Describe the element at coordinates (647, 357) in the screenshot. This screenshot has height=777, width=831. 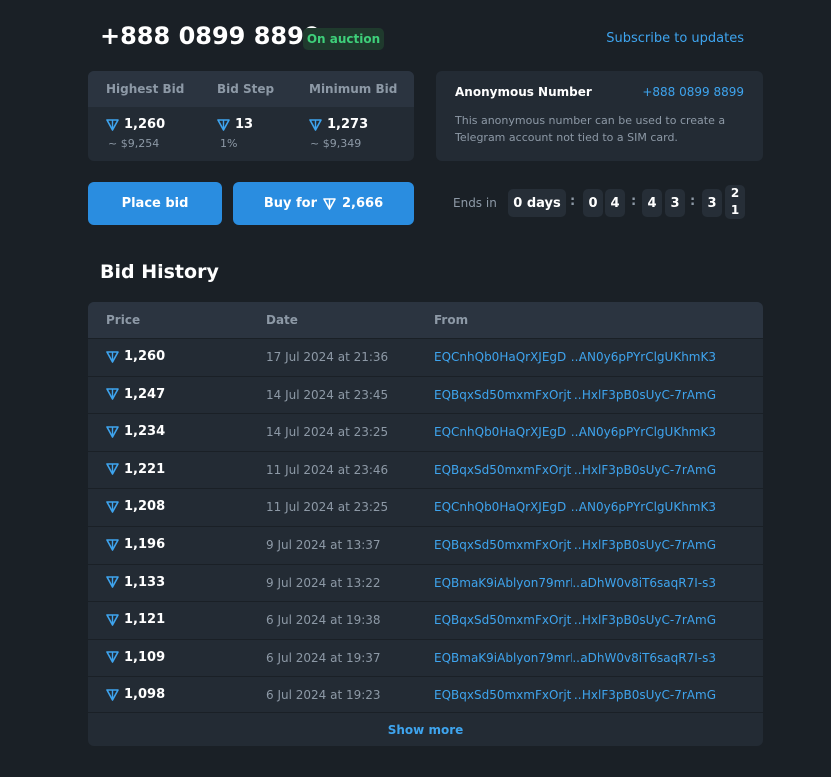
I see `row-from-address-end: AN0y6pPYrClgUKhmK3` at that location.